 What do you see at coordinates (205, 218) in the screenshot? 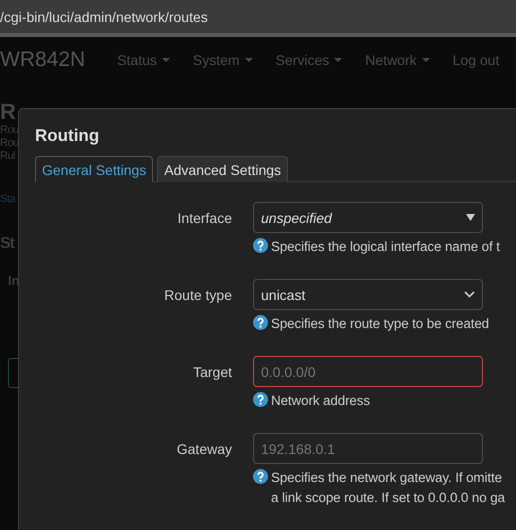
I see `field-label: Interface` at bounding box center [205, 218].